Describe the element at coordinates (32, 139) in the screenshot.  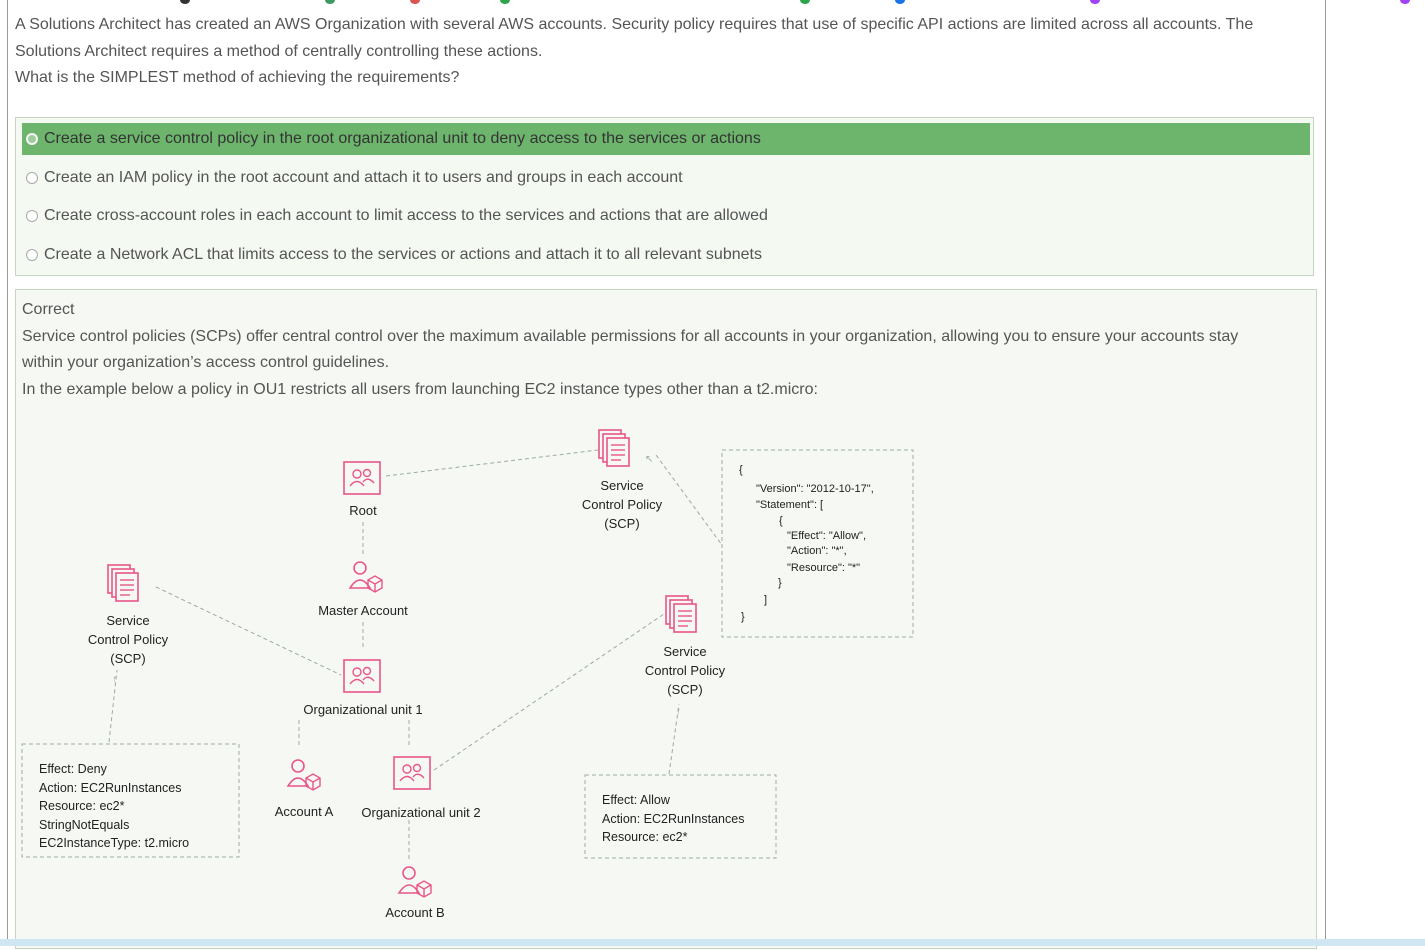
I see `radio-button-selected` at that location.